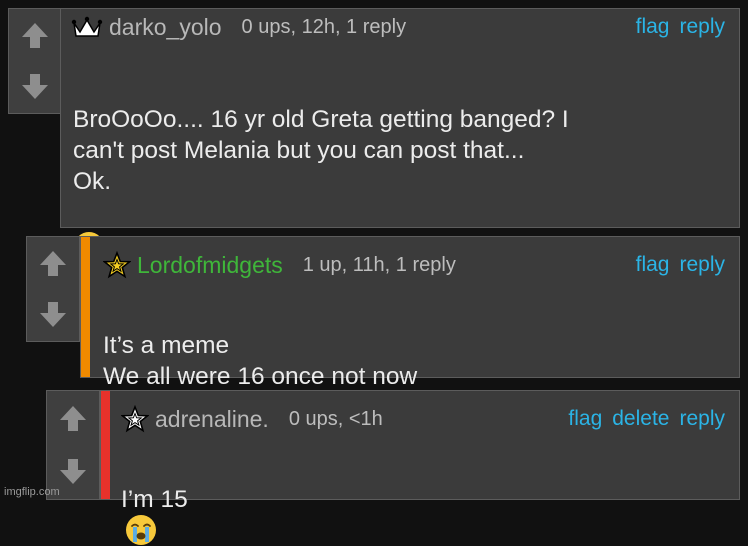 The height and width of the screenshot is (546, 748). I want to click on crown-icon, so click(87, 26).